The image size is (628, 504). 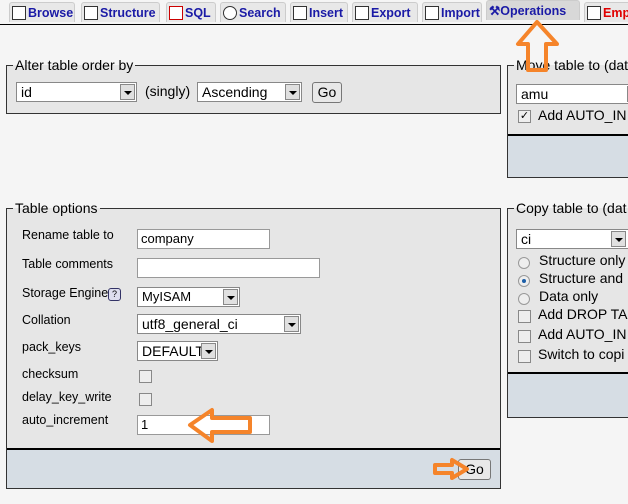 What do you see at coordinates (537, 46) in the screenshot?
I see `arrow-up-annotation` at bounding box center [537, 46].